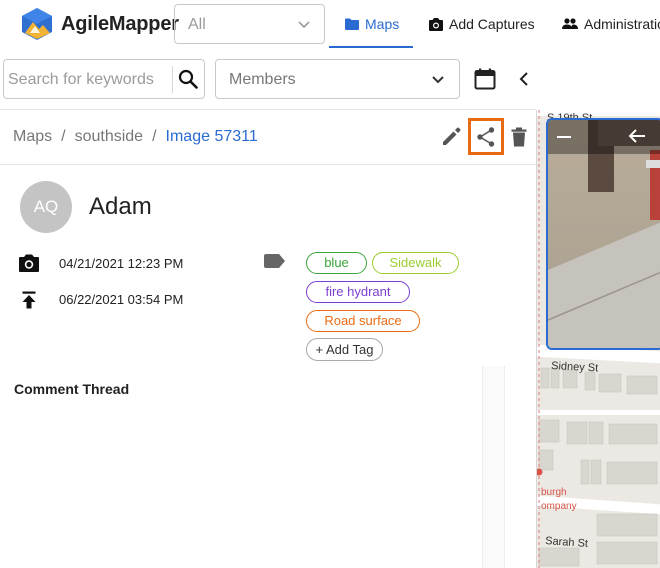  What do you see at coordinates (121, 263) in the screenshot?
I see `captured-timestamp: 04/21/2021 12:23 PM` at bounding box center [121, 263].